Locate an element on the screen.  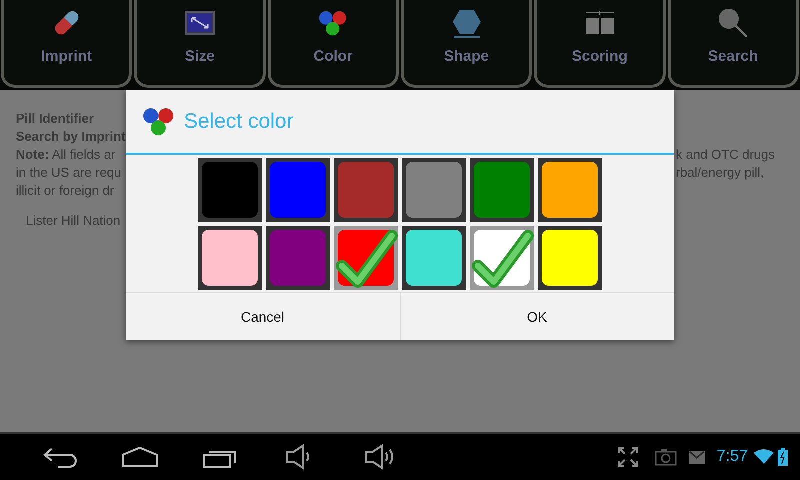
toolbar-tab: Size is located at coordinates (200, 44).